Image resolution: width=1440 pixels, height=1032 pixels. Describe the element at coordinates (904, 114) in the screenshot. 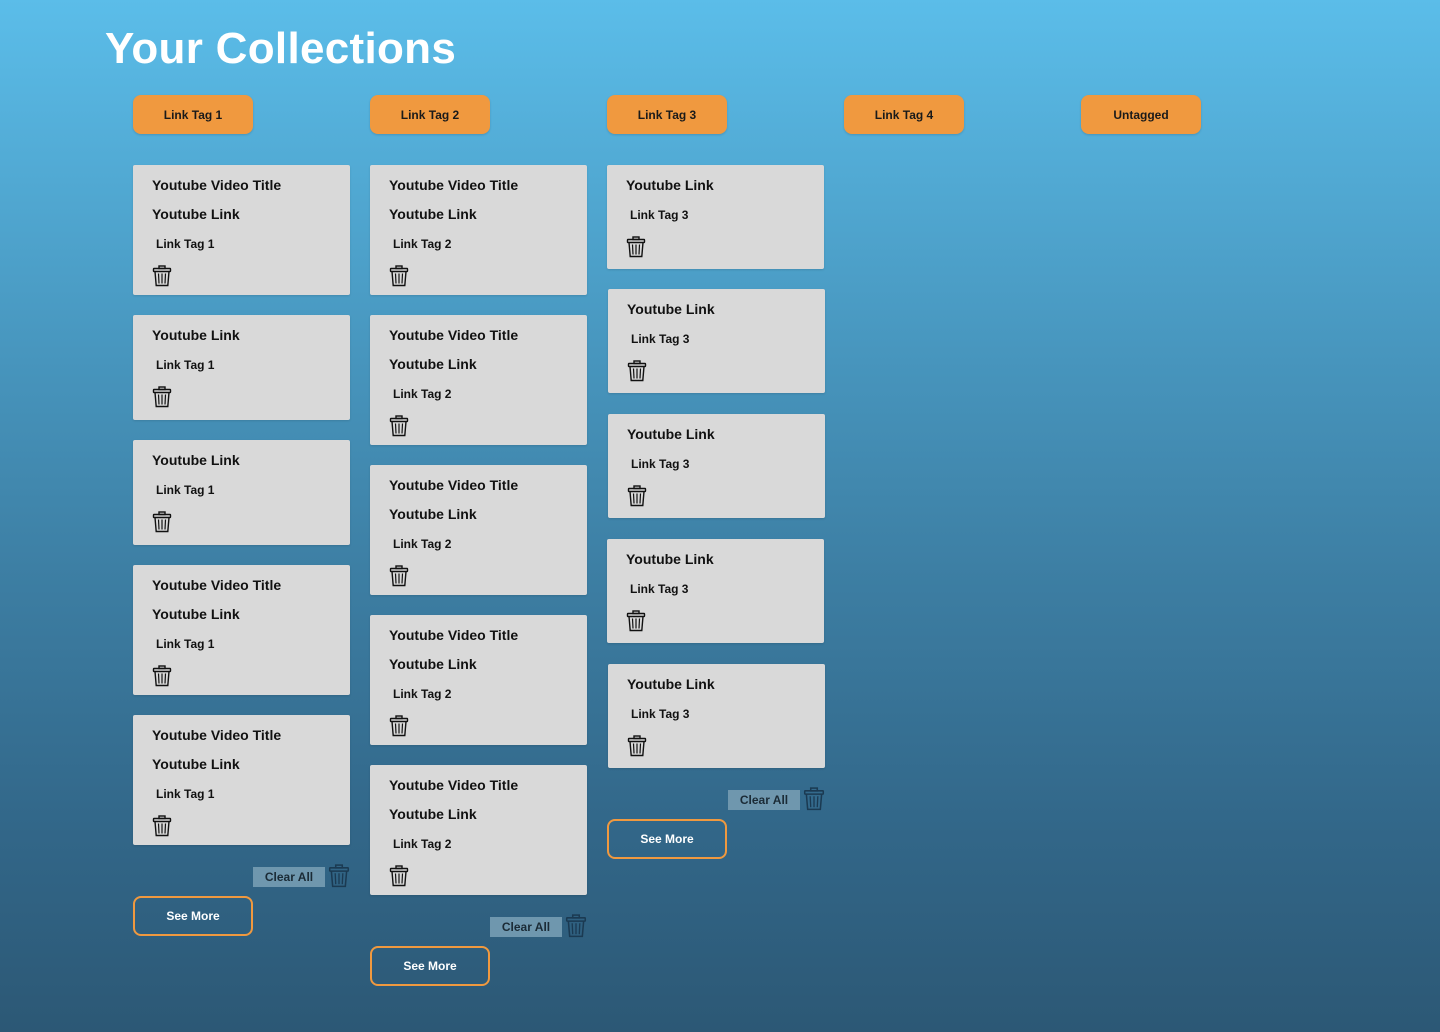

I see `tag-button-link-tag-4: Link Tag 4` at that location.